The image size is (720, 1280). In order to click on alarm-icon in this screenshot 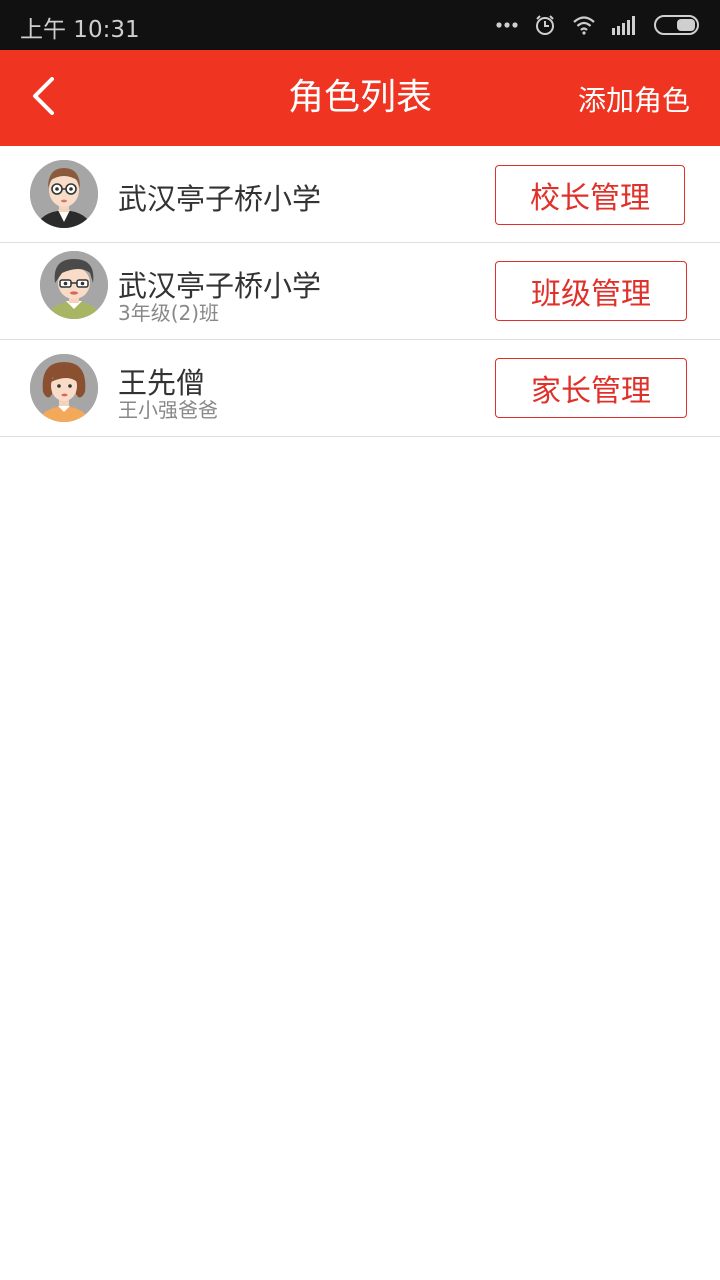, I will do `click(545, 25)`.